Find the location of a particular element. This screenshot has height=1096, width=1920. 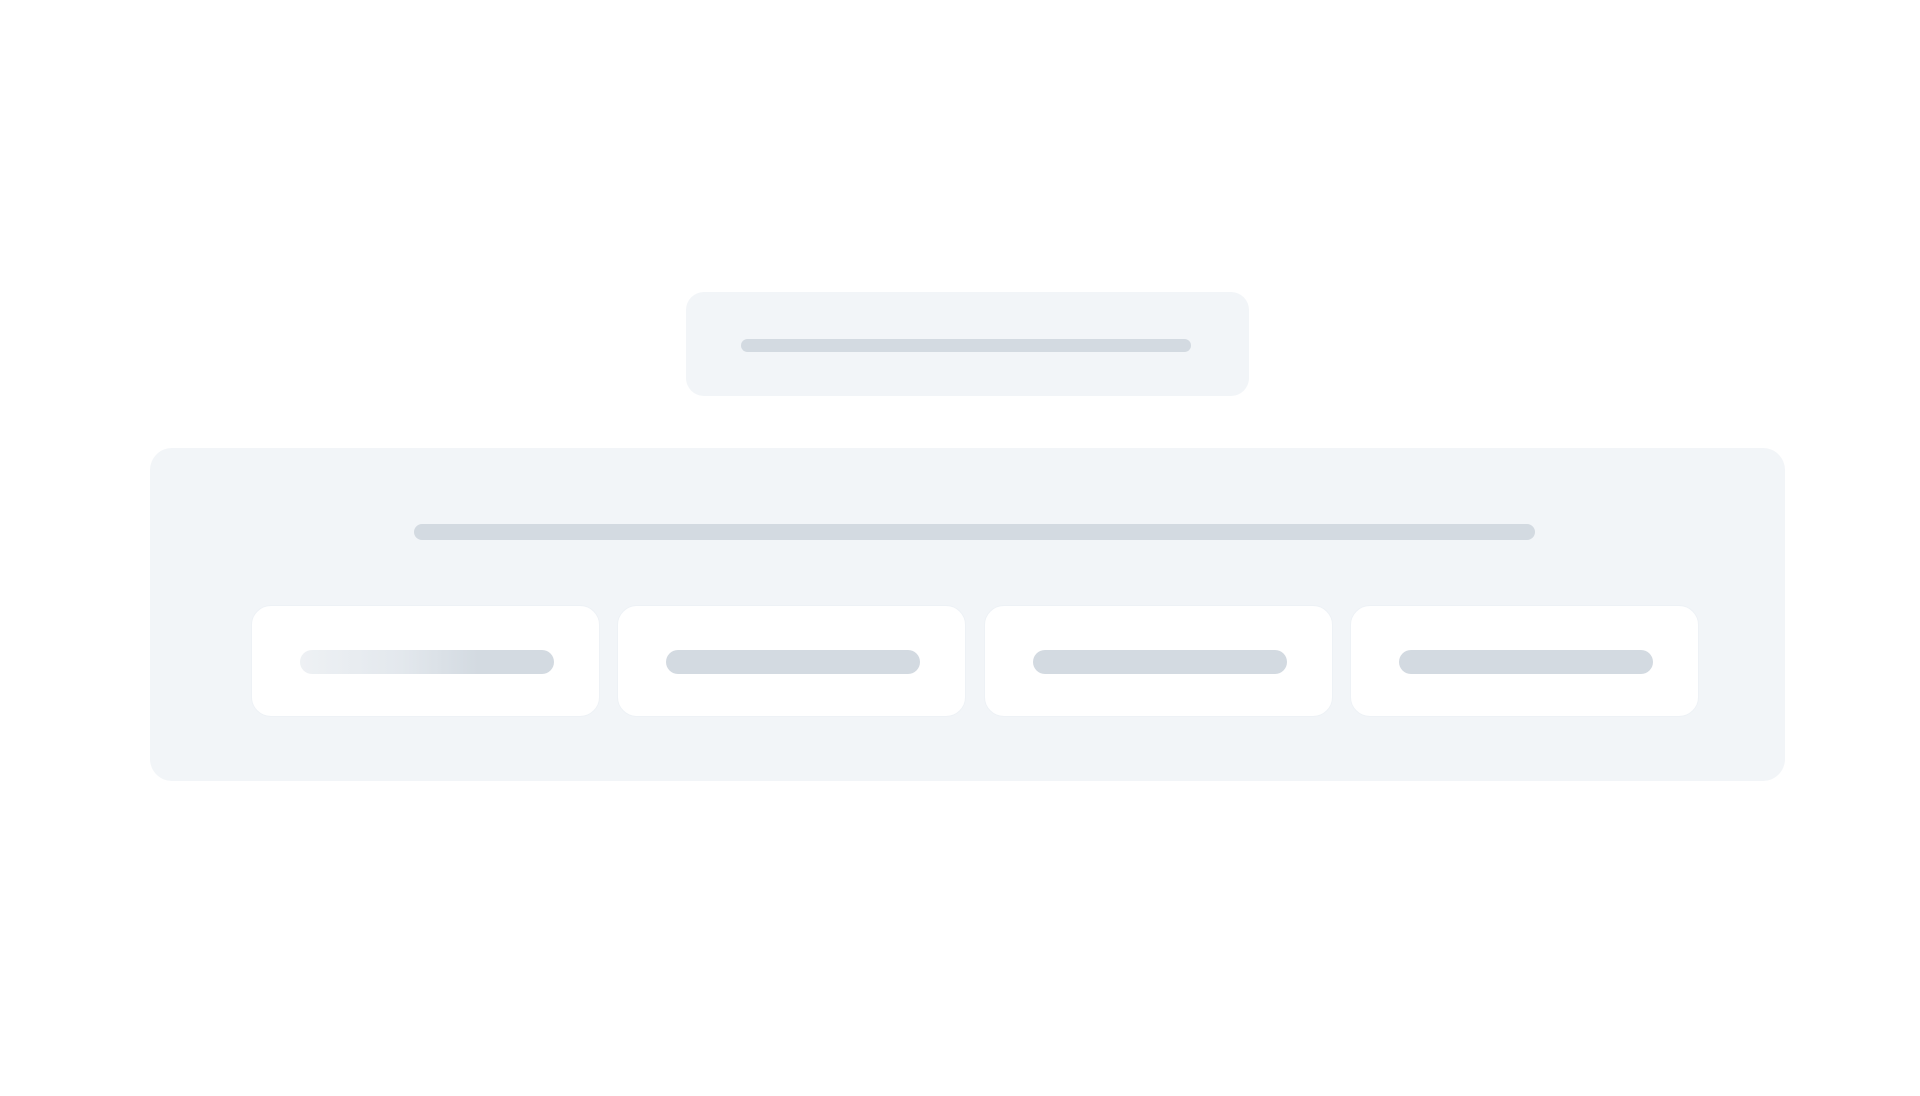

skeleton-cards-row is located at coordinates (975, 661).